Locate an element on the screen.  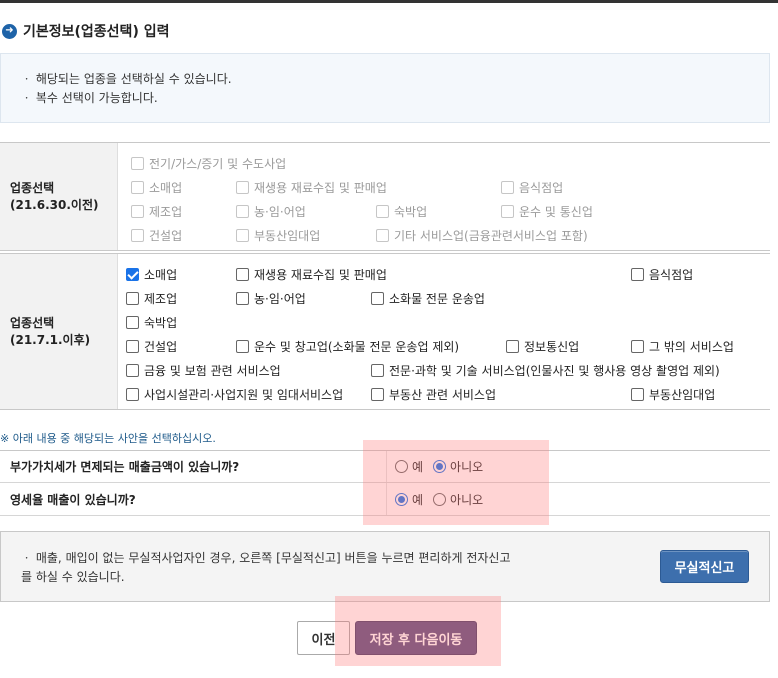
checkbox-option: 재생용 재료수집 및 판매업 is located at coordinates (311, 274).